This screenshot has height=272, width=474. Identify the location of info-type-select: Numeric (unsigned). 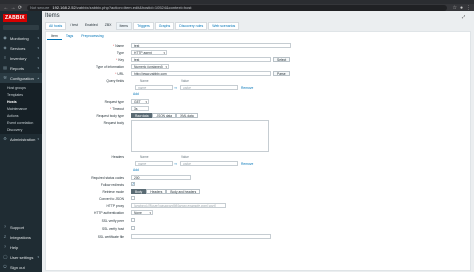
(150, 66).